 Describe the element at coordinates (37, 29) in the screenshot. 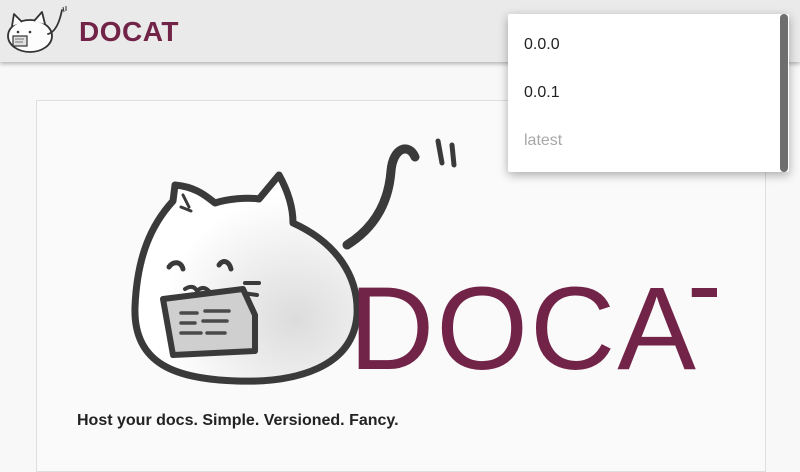

I see `cat-logo-icon` at that location.